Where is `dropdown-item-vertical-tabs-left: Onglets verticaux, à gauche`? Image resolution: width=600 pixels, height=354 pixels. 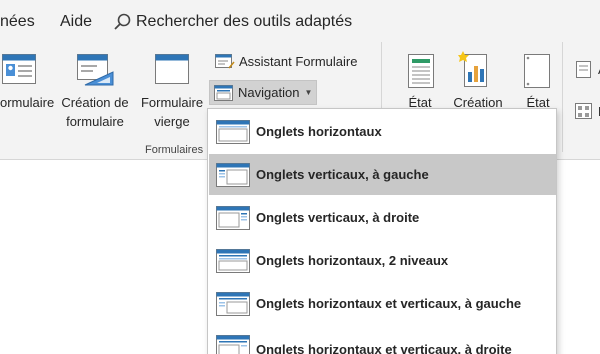 dropdown-item-vertical-tabs-left: Onglets verticaux, à gauche is located at coordinates (382, 174).